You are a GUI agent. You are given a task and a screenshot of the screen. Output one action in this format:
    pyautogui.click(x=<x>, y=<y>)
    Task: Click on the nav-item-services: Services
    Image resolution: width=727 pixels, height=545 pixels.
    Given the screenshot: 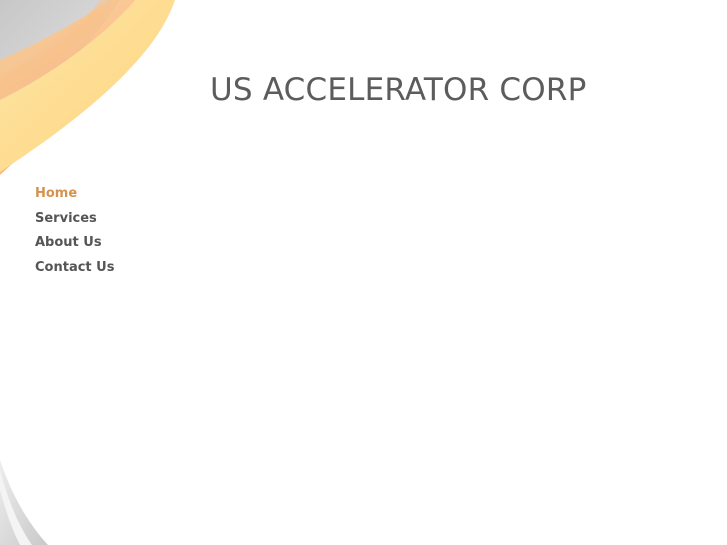 What is the action you would take?
    pyautogui.click(x=74, y=221)
    